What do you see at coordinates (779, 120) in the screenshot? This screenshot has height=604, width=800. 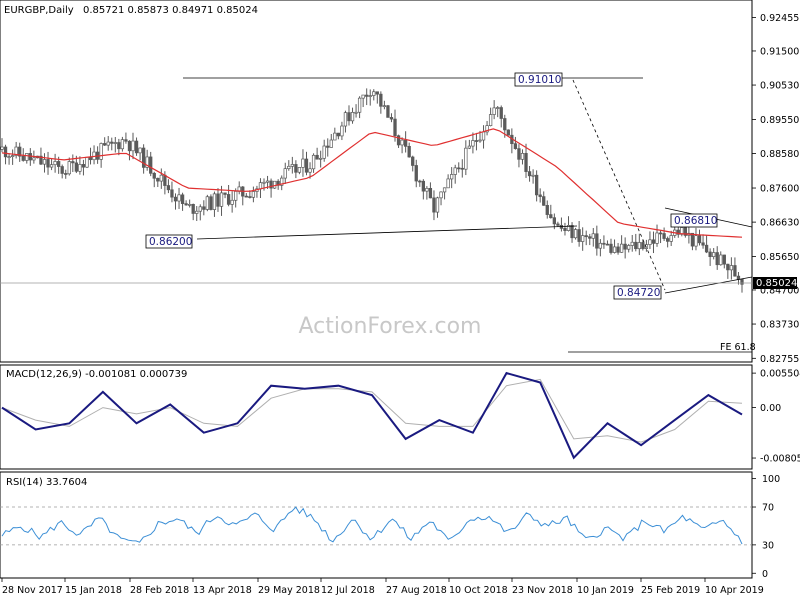 I see `price-tick-label: 0.89550` at bounding box center [779, 120].